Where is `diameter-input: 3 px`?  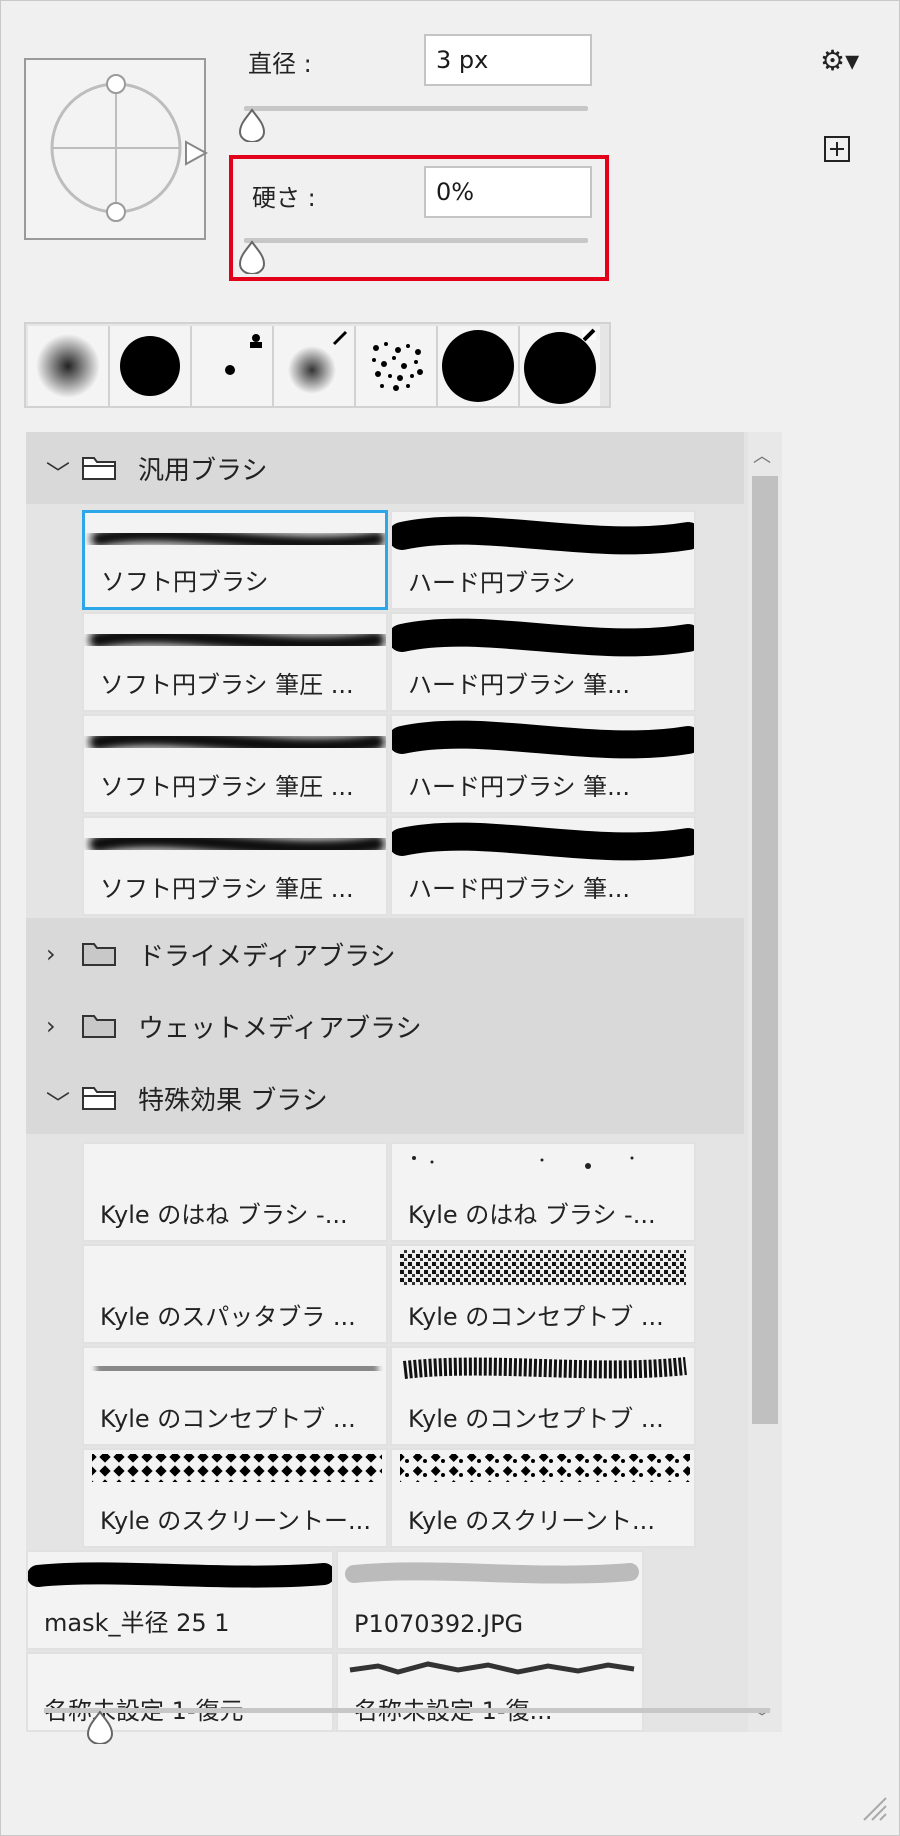 diameter-input: 3 px is located at coordinates (508, 60).